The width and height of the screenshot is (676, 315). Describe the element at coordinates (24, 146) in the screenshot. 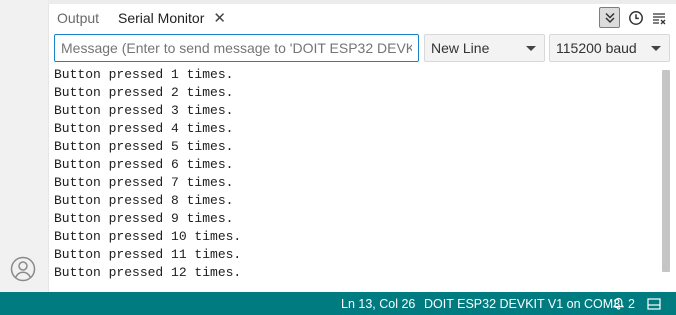

I see `activity-bar` at that location.